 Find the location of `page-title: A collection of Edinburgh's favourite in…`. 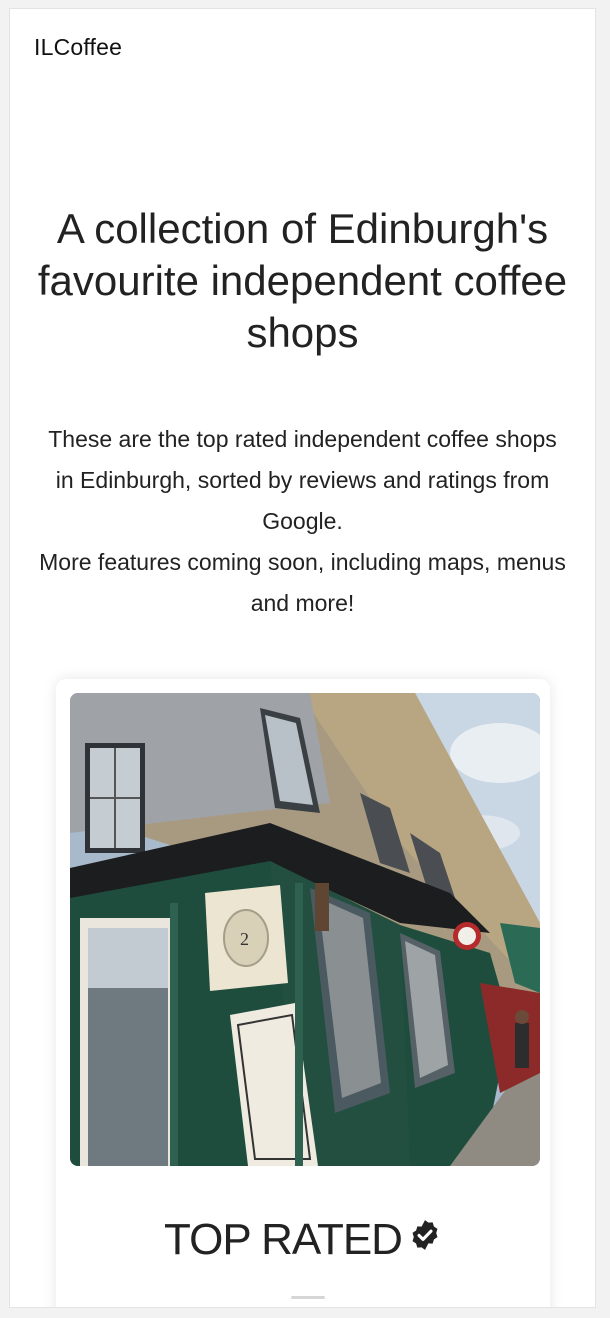

page-title: A collection of Edinburgh's favourite in… is located at coordinates (302, 280).